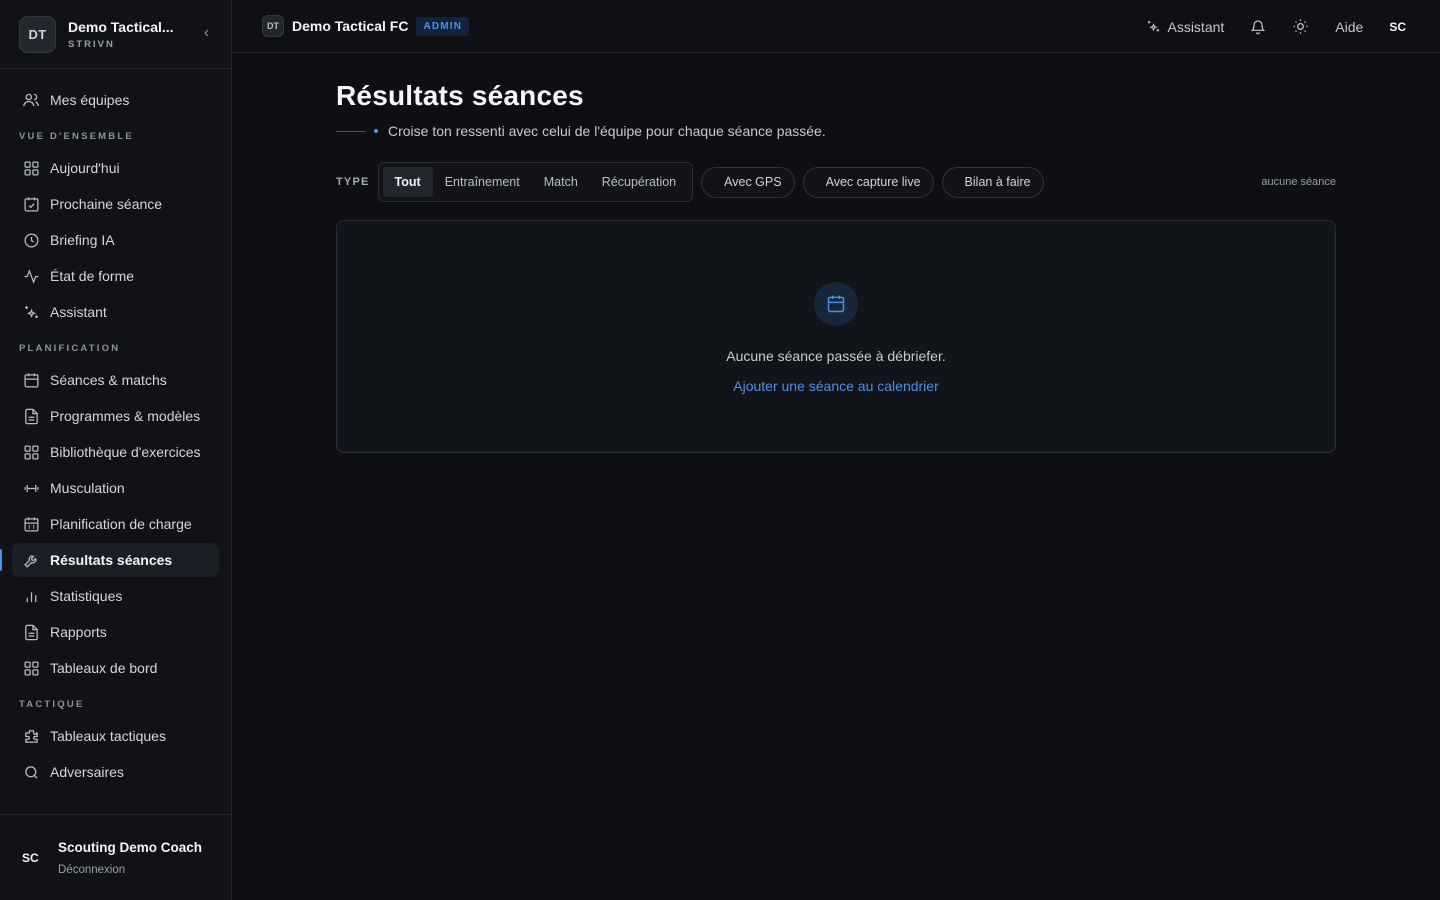 Image resolution: width=1440 pixels, height=900 pixels. What do you see at coordinates (87, 488) in the screenshot?
I see `sidebar-item-label: Musculation` at bounding box center [87, 488].